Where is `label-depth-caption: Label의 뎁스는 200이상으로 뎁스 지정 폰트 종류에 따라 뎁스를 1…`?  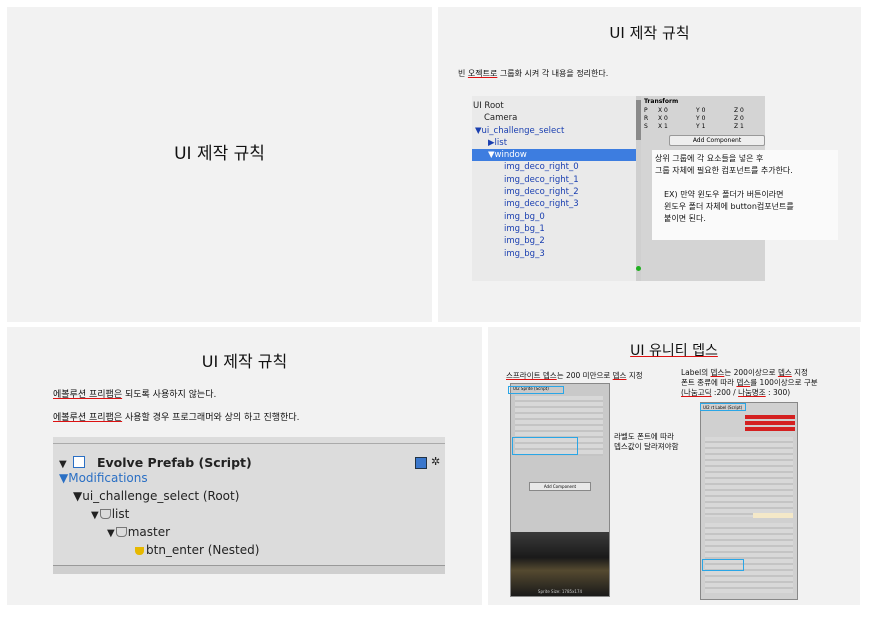
label-depth-caption: Label의 뎁스는 200이상으로 뎁스 지정 폰트 종류에 따라 뎁스를 1… is located at coordinates (749, 382).